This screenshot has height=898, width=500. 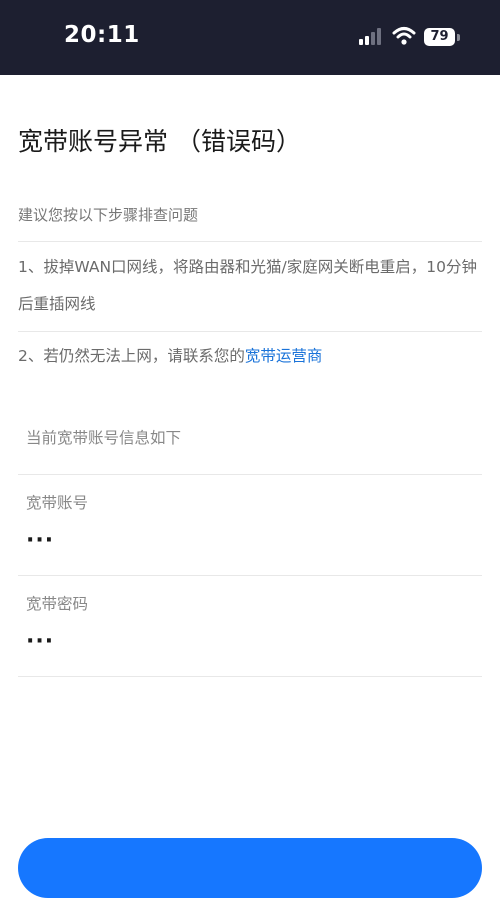 What do you see at coordinates (439, 37) in the screenshot?
I see `battery-icon: 79` at bounding box center [439, 37].